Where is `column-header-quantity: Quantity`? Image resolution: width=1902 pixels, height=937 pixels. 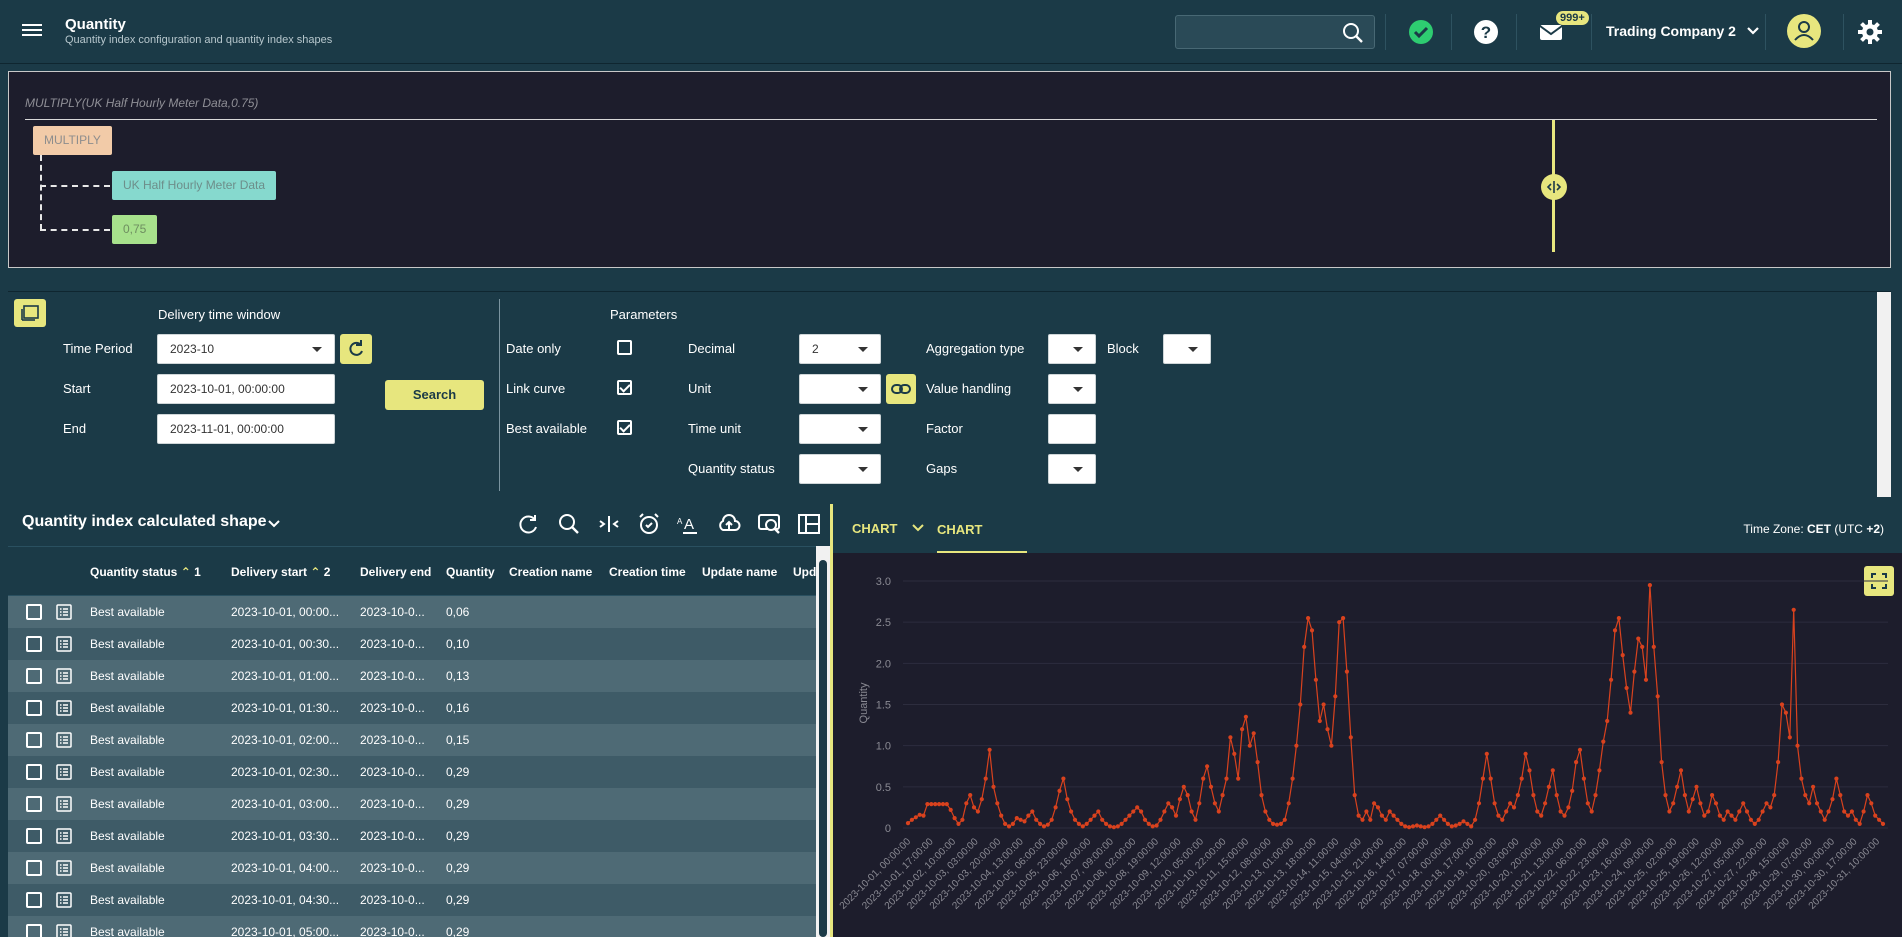 column-header-quantity: Quantity is located at coordinates (470, 572).